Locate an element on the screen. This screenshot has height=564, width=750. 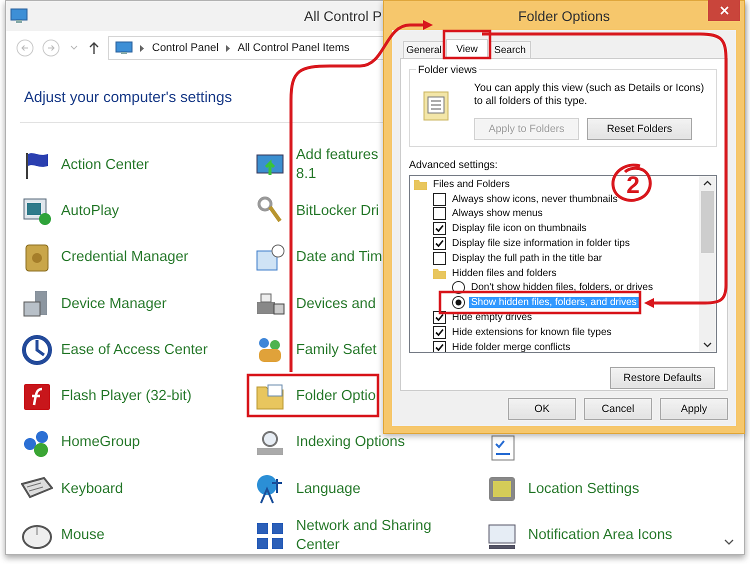
option-label: Show hidden files, folders, and drives is located at coordinates (554, 302).